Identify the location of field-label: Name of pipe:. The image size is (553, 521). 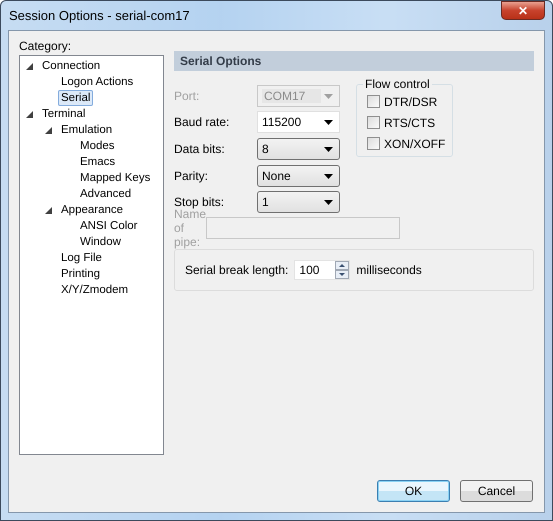
(190, 228).